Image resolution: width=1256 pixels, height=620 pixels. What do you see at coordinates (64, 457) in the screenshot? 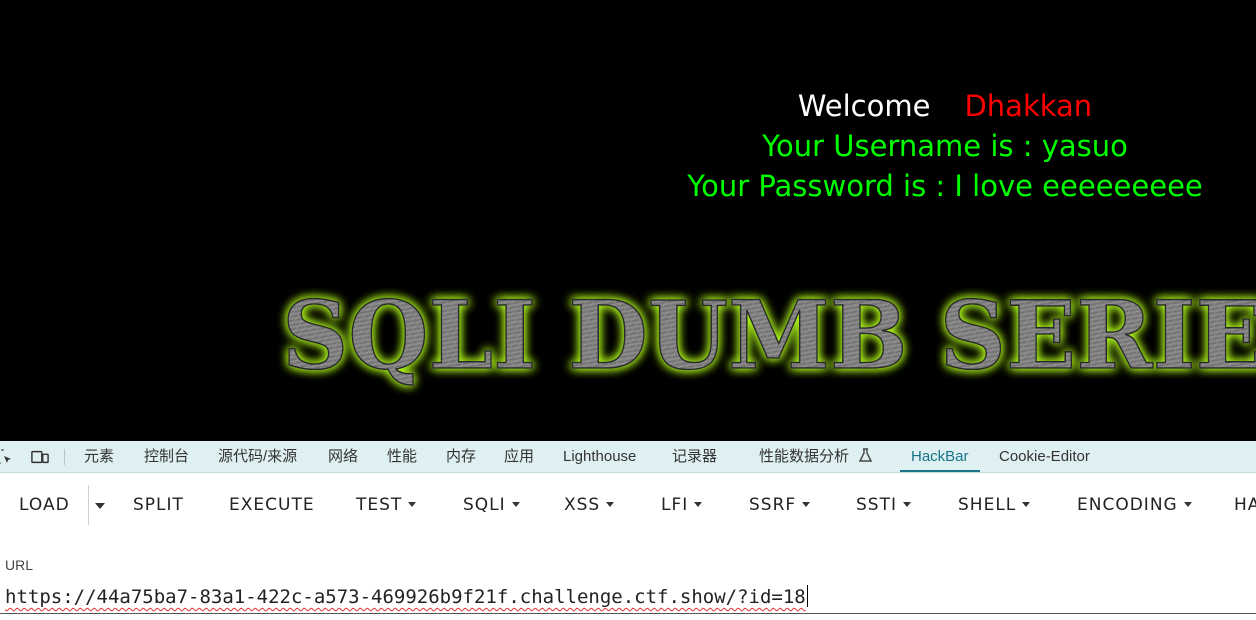
I see `devtools-separator` at bounding box center [64, 457].